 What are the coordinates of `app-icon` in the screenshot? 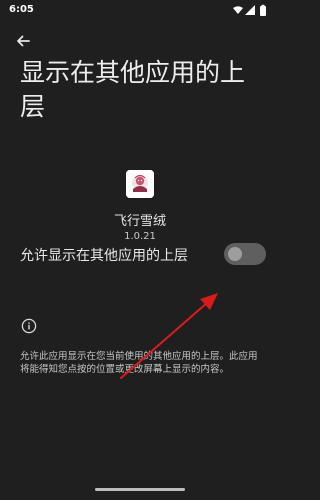 It's located at (140, 184).